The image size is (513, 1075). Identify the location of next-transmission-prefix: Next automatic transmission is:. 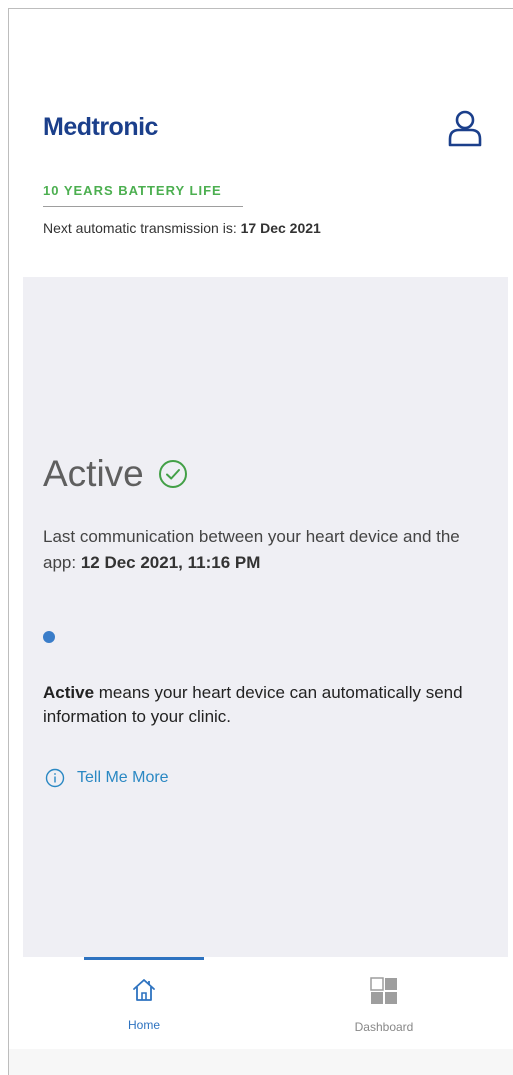
(142, 228).